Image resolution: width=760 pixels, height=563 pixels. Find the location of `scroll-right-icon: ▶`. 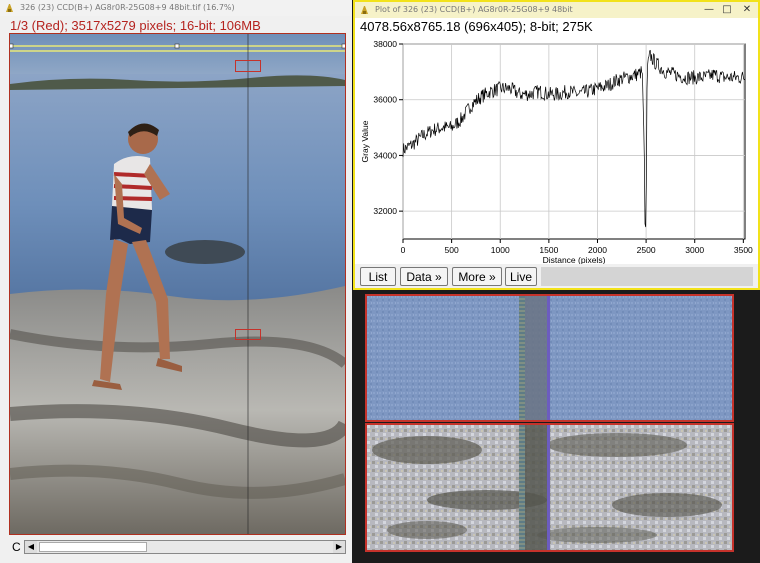

scroll-right-icon: ▶ is located at coordinates (339, 547).